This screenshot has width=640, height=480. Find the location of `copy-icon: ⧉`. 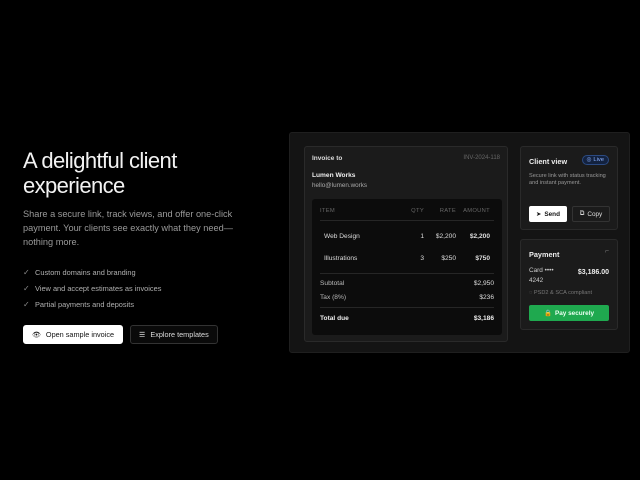

copy-icon: ⧉ is located at coordinates (582, 213).